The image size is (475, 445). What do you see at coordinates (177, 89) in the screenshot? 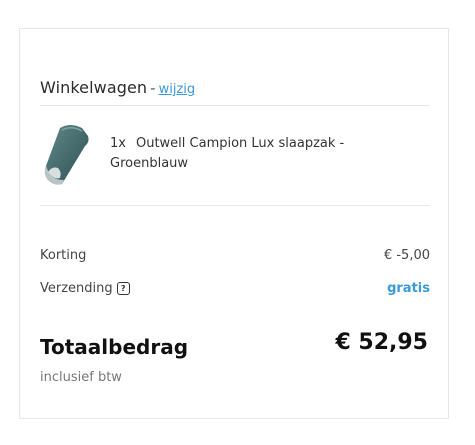
I see `edit-cart-link: wijzig` at bounding box center [177, 89].